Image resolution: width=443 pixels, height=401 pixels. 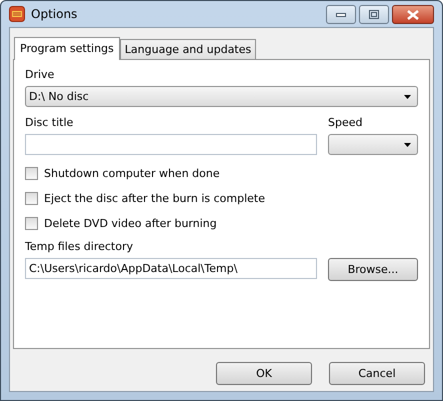 I want to click on app-icon, so click(x=17, y=14).